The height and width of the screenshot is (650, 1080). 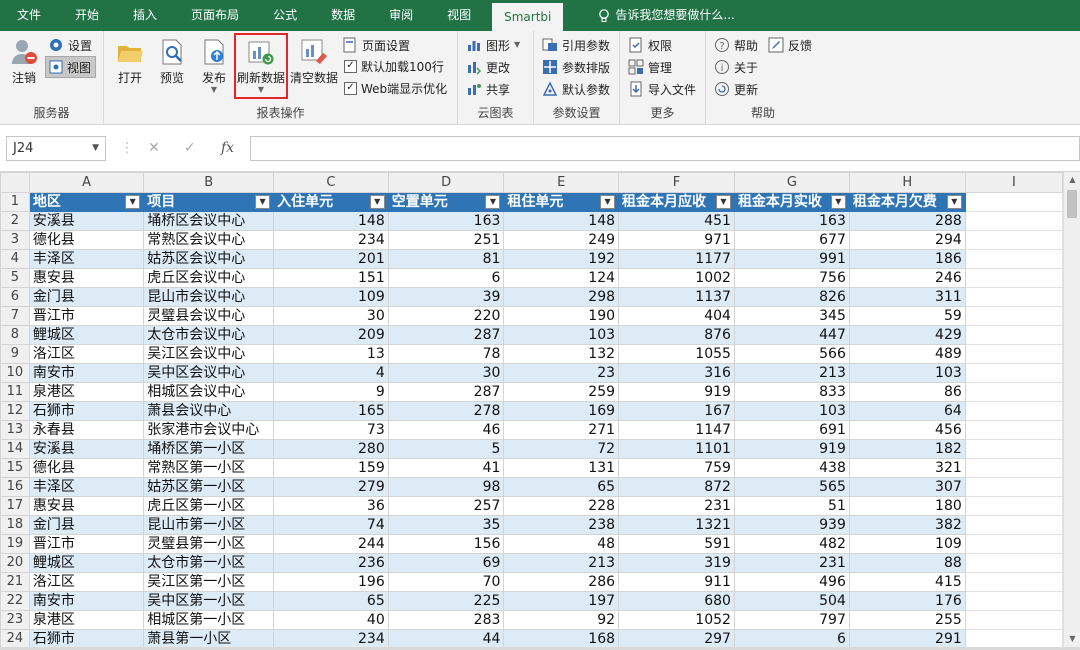 I want to click on about-button: i 关于, so click(x=736, y=67).